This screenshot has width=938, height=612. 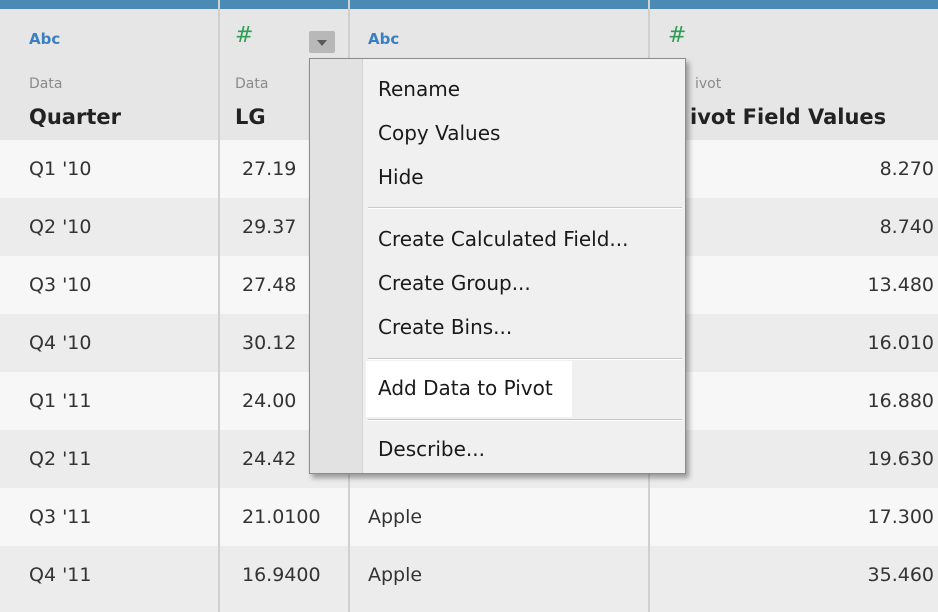 What do you see at coordinates (900, 343) in the screenshot?
I see `cell-value: 16.010` at bounding box center [900, 343].